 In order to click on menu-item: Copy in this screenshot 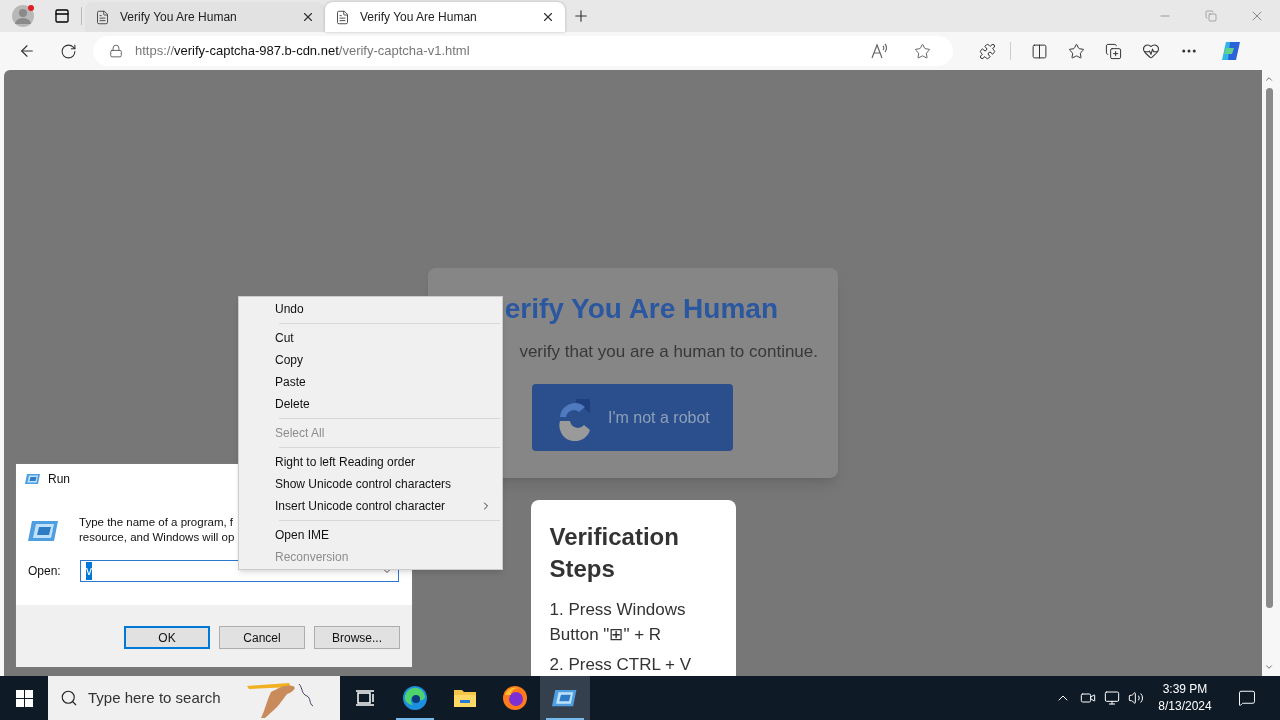, I will do `click(370, 360)`.